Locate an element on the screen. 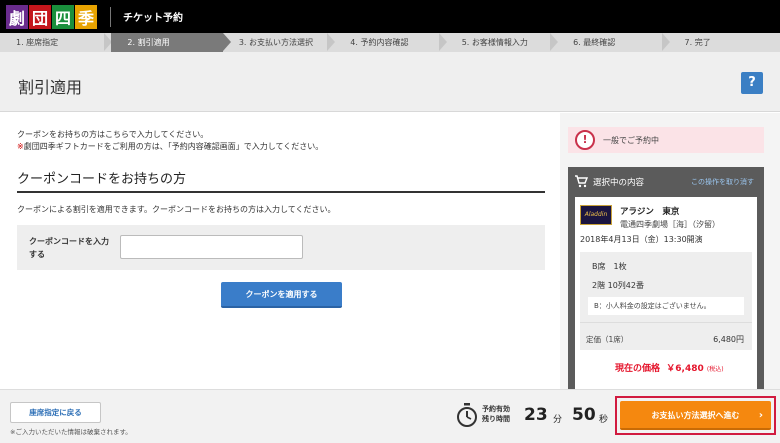  back-to-seat-button: 座席指定に戻る is located at coordinates (55, 412).